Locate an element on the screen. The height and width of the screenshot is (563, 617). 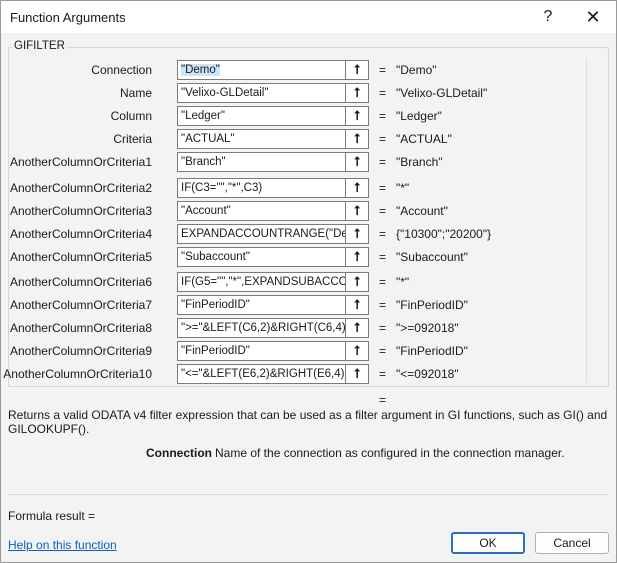
formula-result-label: Formula result = is located at coordinates (52, 516).